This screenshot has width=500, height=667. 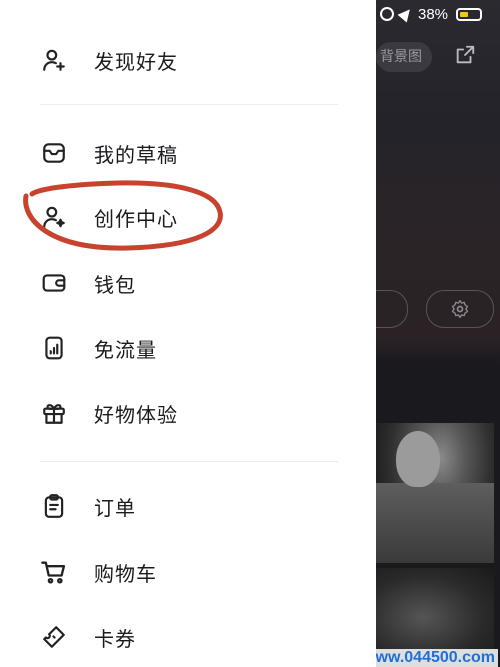 I want to click on menu-item-cart: 购物车, so click(x=98, y=572).